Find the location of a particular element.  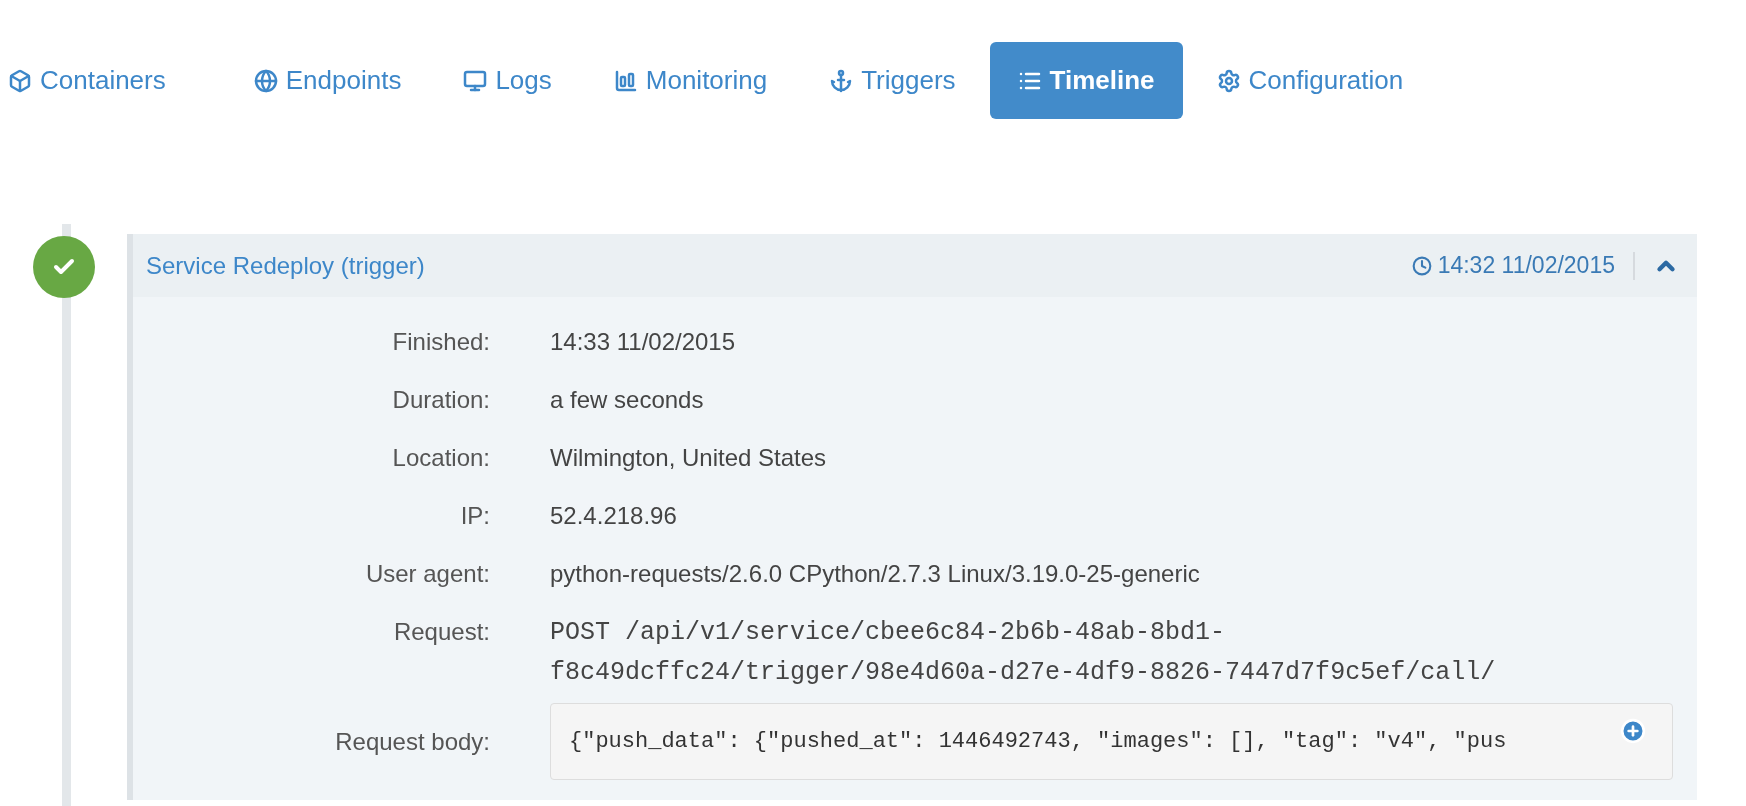

settings-icon is located at coordinates (1228, 80).